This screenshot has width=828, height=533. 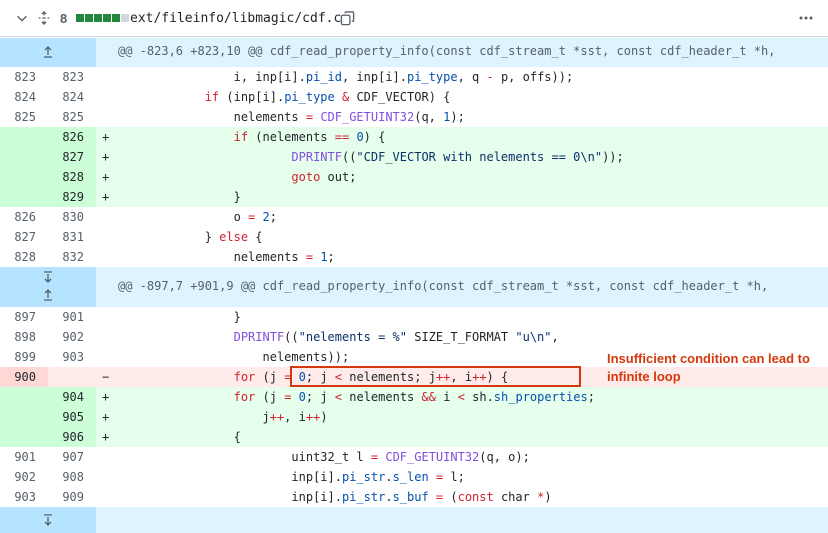 I want to click on file-header: 8 ext/fileinfo/libmagic/cdf.c, so click(x=414, y=18).